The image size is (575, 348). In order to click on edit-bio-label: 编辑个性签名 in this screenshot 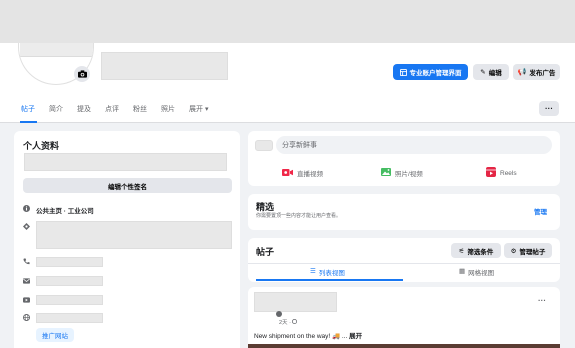, I will do `click(127, 187)`.